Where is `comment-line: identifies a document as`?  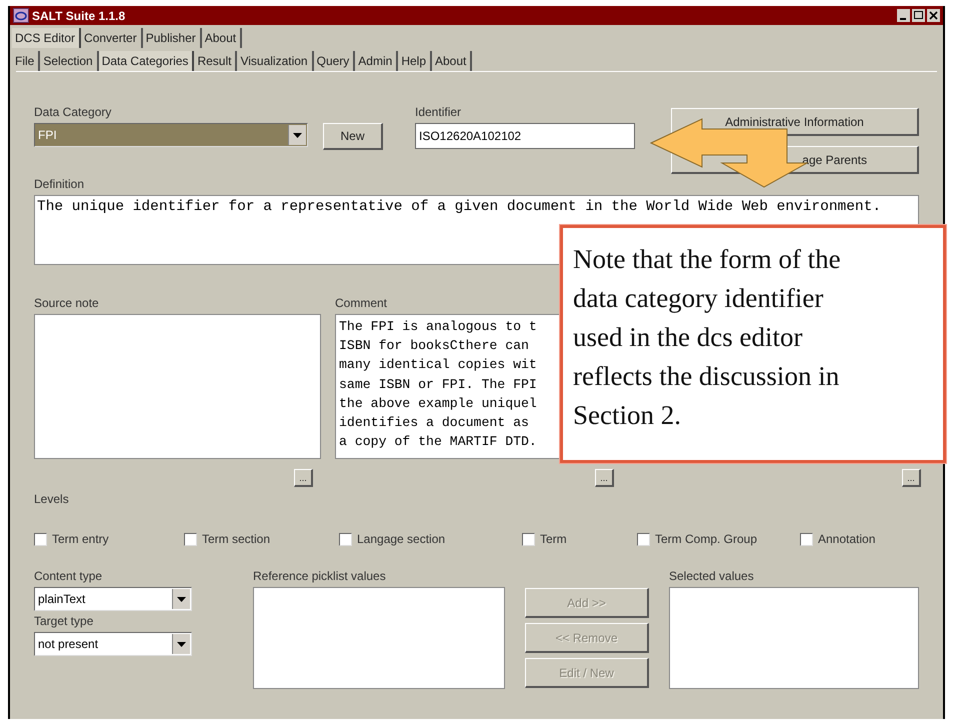 comment-line: identifies a document as is located at coordinates (434, 423).